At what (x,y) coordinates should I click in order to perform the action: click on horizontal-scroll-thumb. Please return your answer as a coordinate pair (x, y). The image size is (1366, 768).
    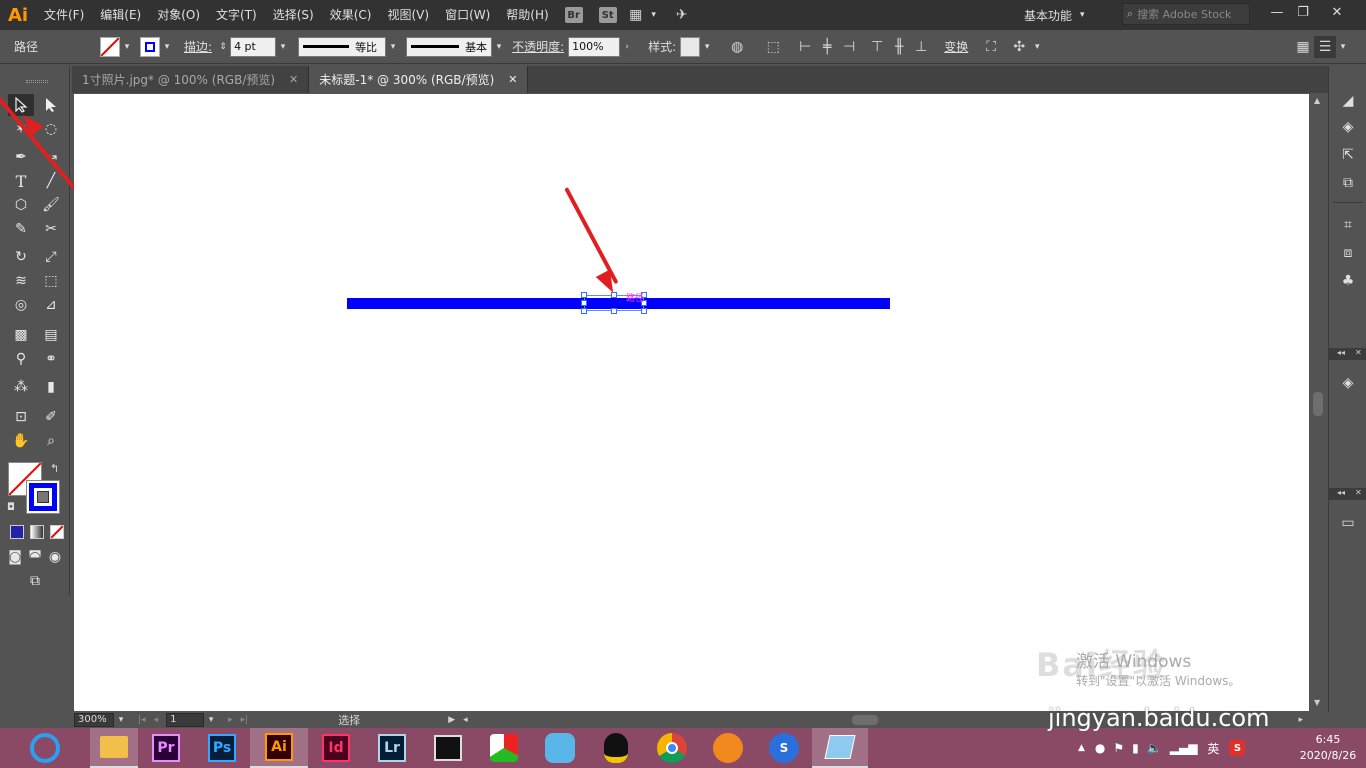
    Looking at the image, I should click on (864, 719).